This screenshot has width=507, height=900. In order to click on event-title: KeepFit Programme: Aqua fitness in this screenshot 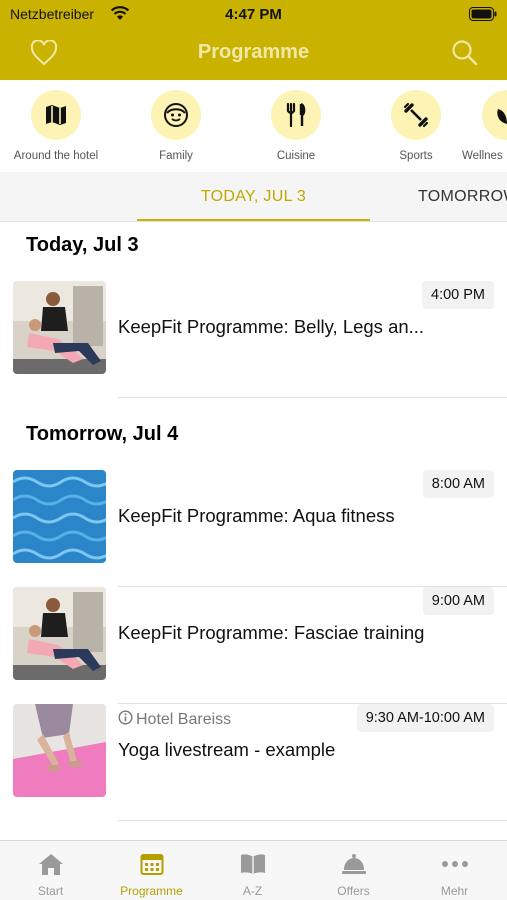, I will do `click(256, 515)`.